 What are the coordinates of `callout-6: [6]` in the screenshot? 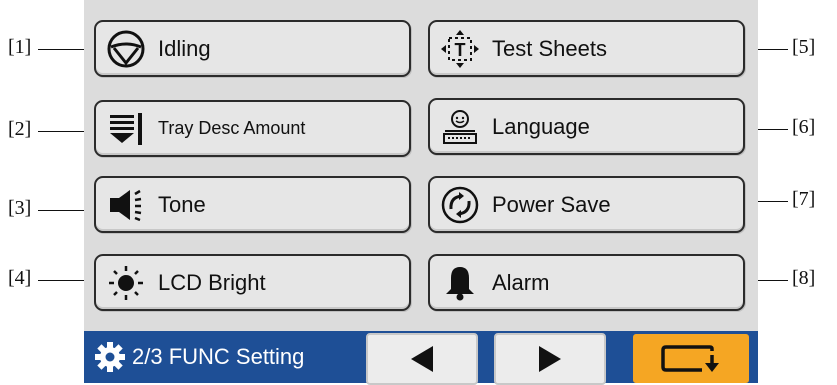 It's located at (804, 127).